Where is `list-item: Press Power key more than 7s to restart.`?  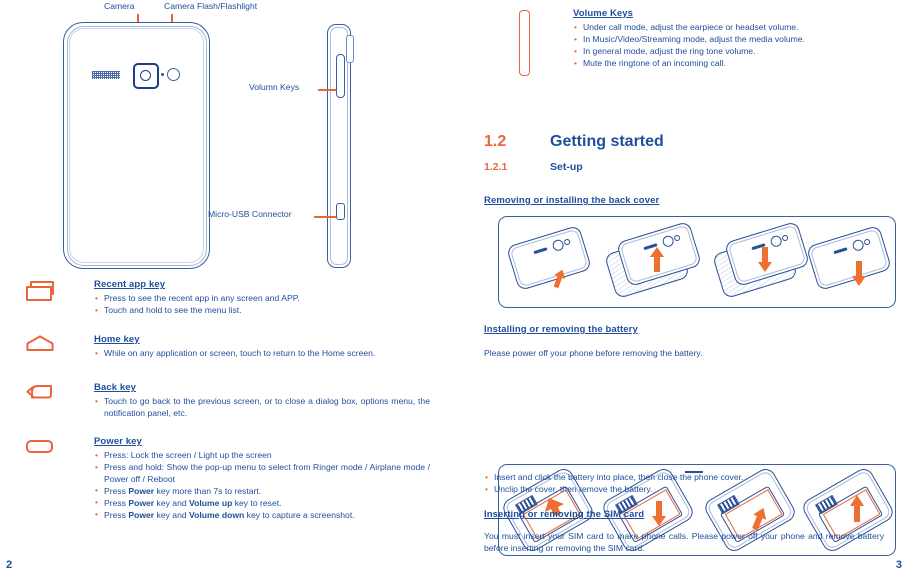 list-item: Press Power key more than 7s to restart. is located at coordinates (262, 491).